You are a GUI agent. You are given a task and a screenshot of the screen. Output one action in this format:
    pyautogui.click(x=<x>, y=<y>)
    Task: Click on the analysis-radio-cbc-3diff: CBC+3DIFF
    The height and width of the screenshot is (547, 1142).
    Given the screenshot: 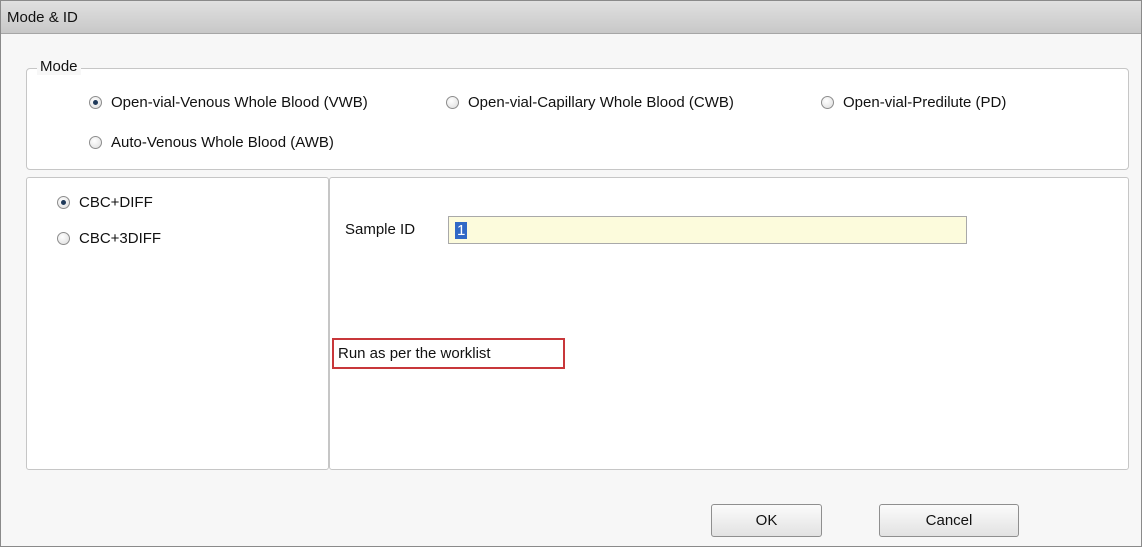 What is the action you would take?
    pyautogui.click(x=109, y=238)
    